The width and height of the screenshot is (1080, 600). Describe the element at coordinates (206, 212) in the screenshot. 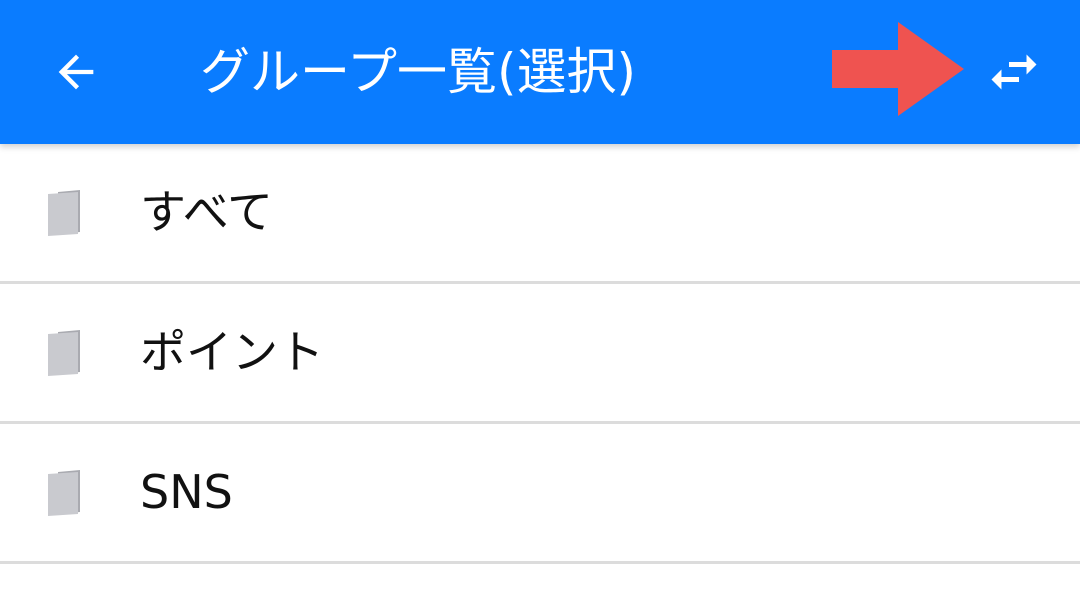

I see `group-label: すべて` at that location.